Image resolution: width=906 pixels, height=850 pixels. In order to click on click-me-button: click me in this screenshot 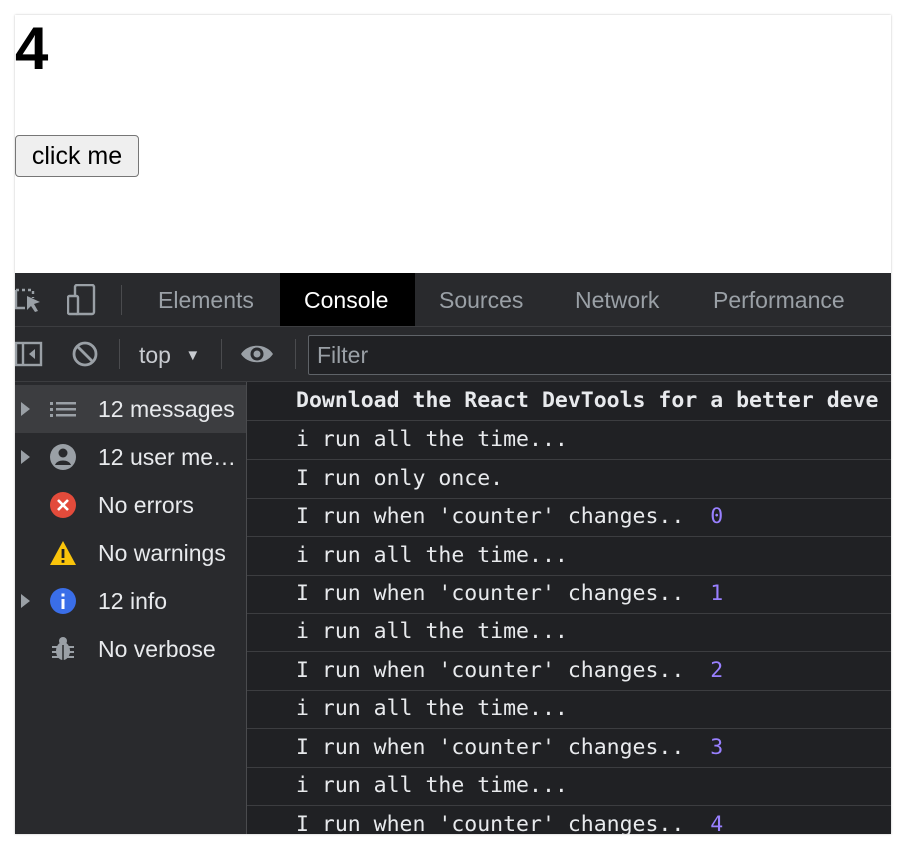, I will do `click(77, 156)`.